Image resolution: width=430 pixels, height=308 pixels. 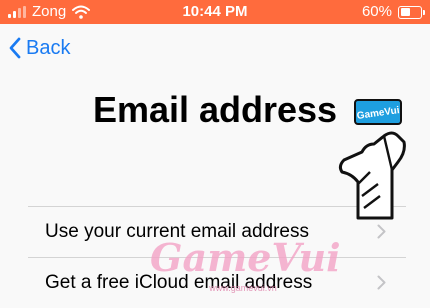 I want to click on back-button: Back, so click(x=39, y=48).